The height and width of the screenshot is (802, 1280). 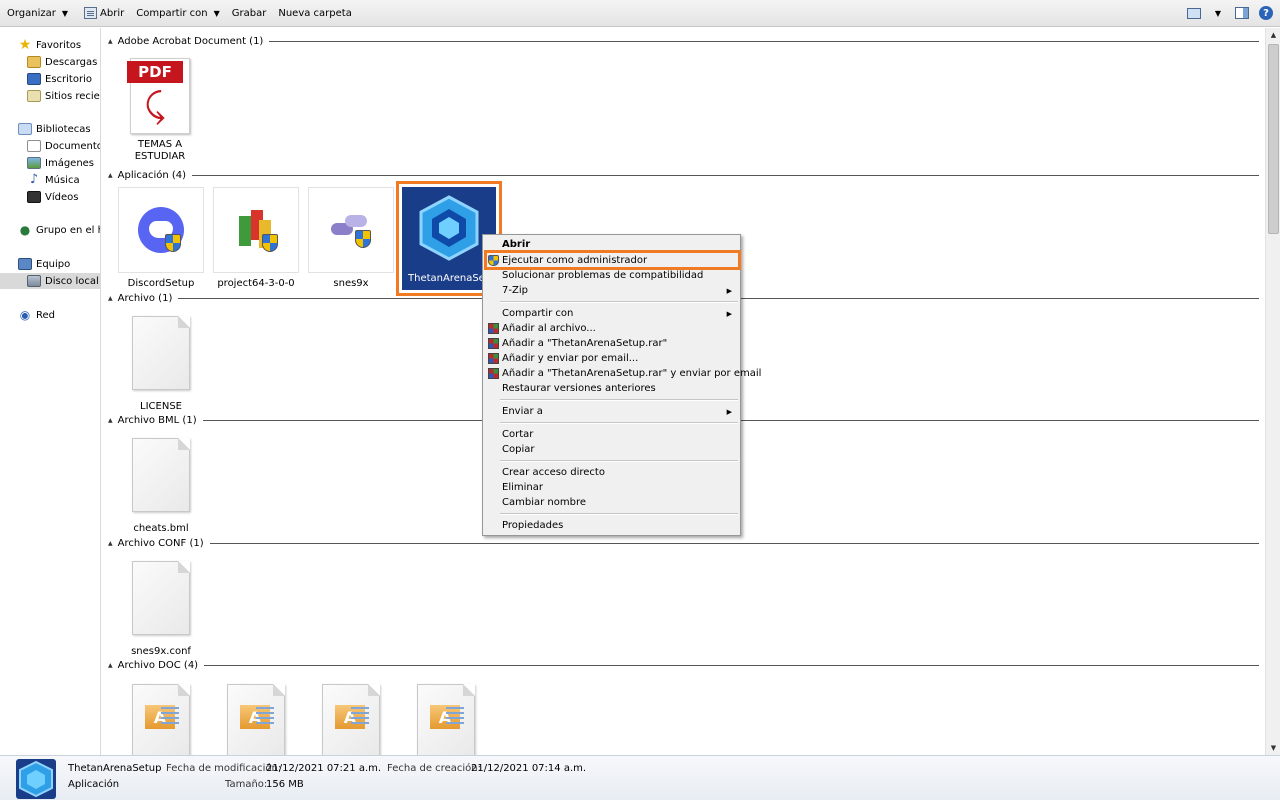 I want to click on menu-item-delete: Eliminar, so click(x=611, y=487).